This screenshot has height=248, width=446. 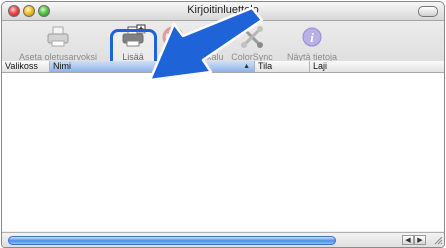 What do you see at coordinates (246, 66) in the screenshot?
I see `sort-ascending-icon: ▲` at bounding box center [246, 66].